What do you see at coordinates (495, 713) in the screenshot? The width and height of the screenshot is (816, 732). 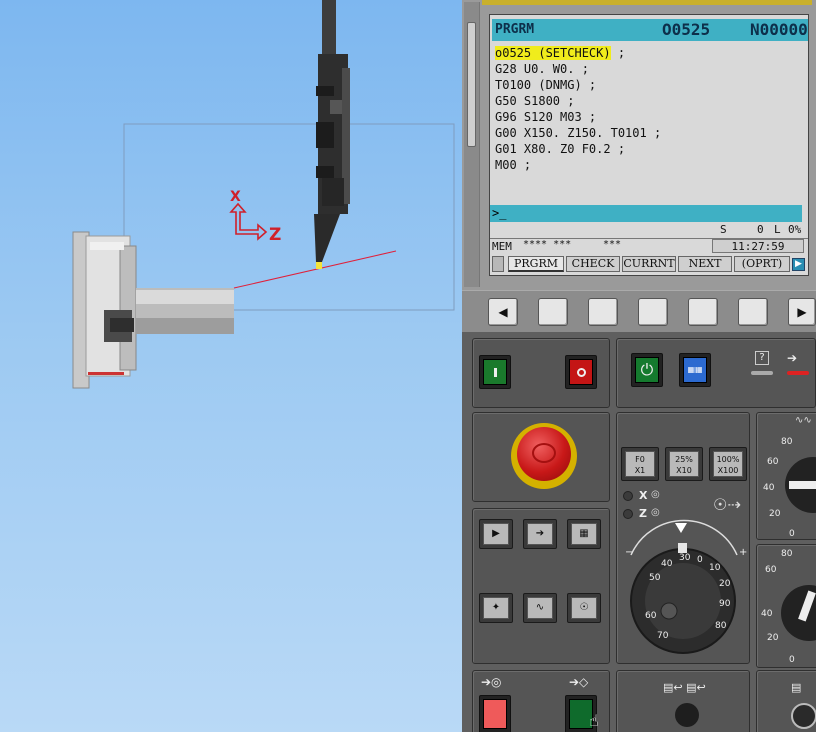 I see `feed-hold-button` at bounding box center [495, 713].